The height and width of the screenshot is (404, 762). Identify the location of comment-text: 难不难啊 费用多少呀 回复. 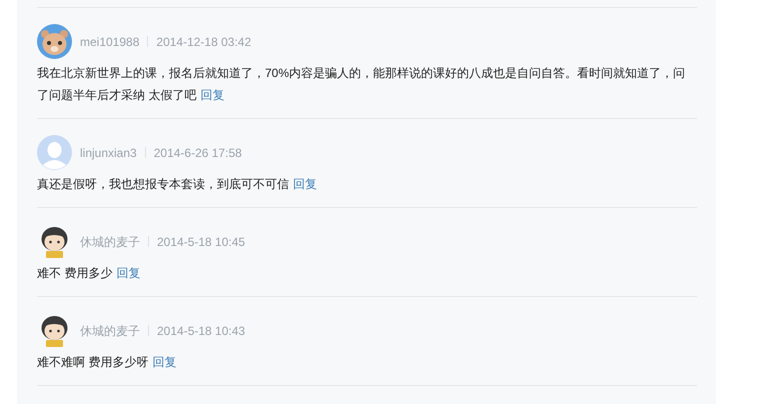
(107, 362).